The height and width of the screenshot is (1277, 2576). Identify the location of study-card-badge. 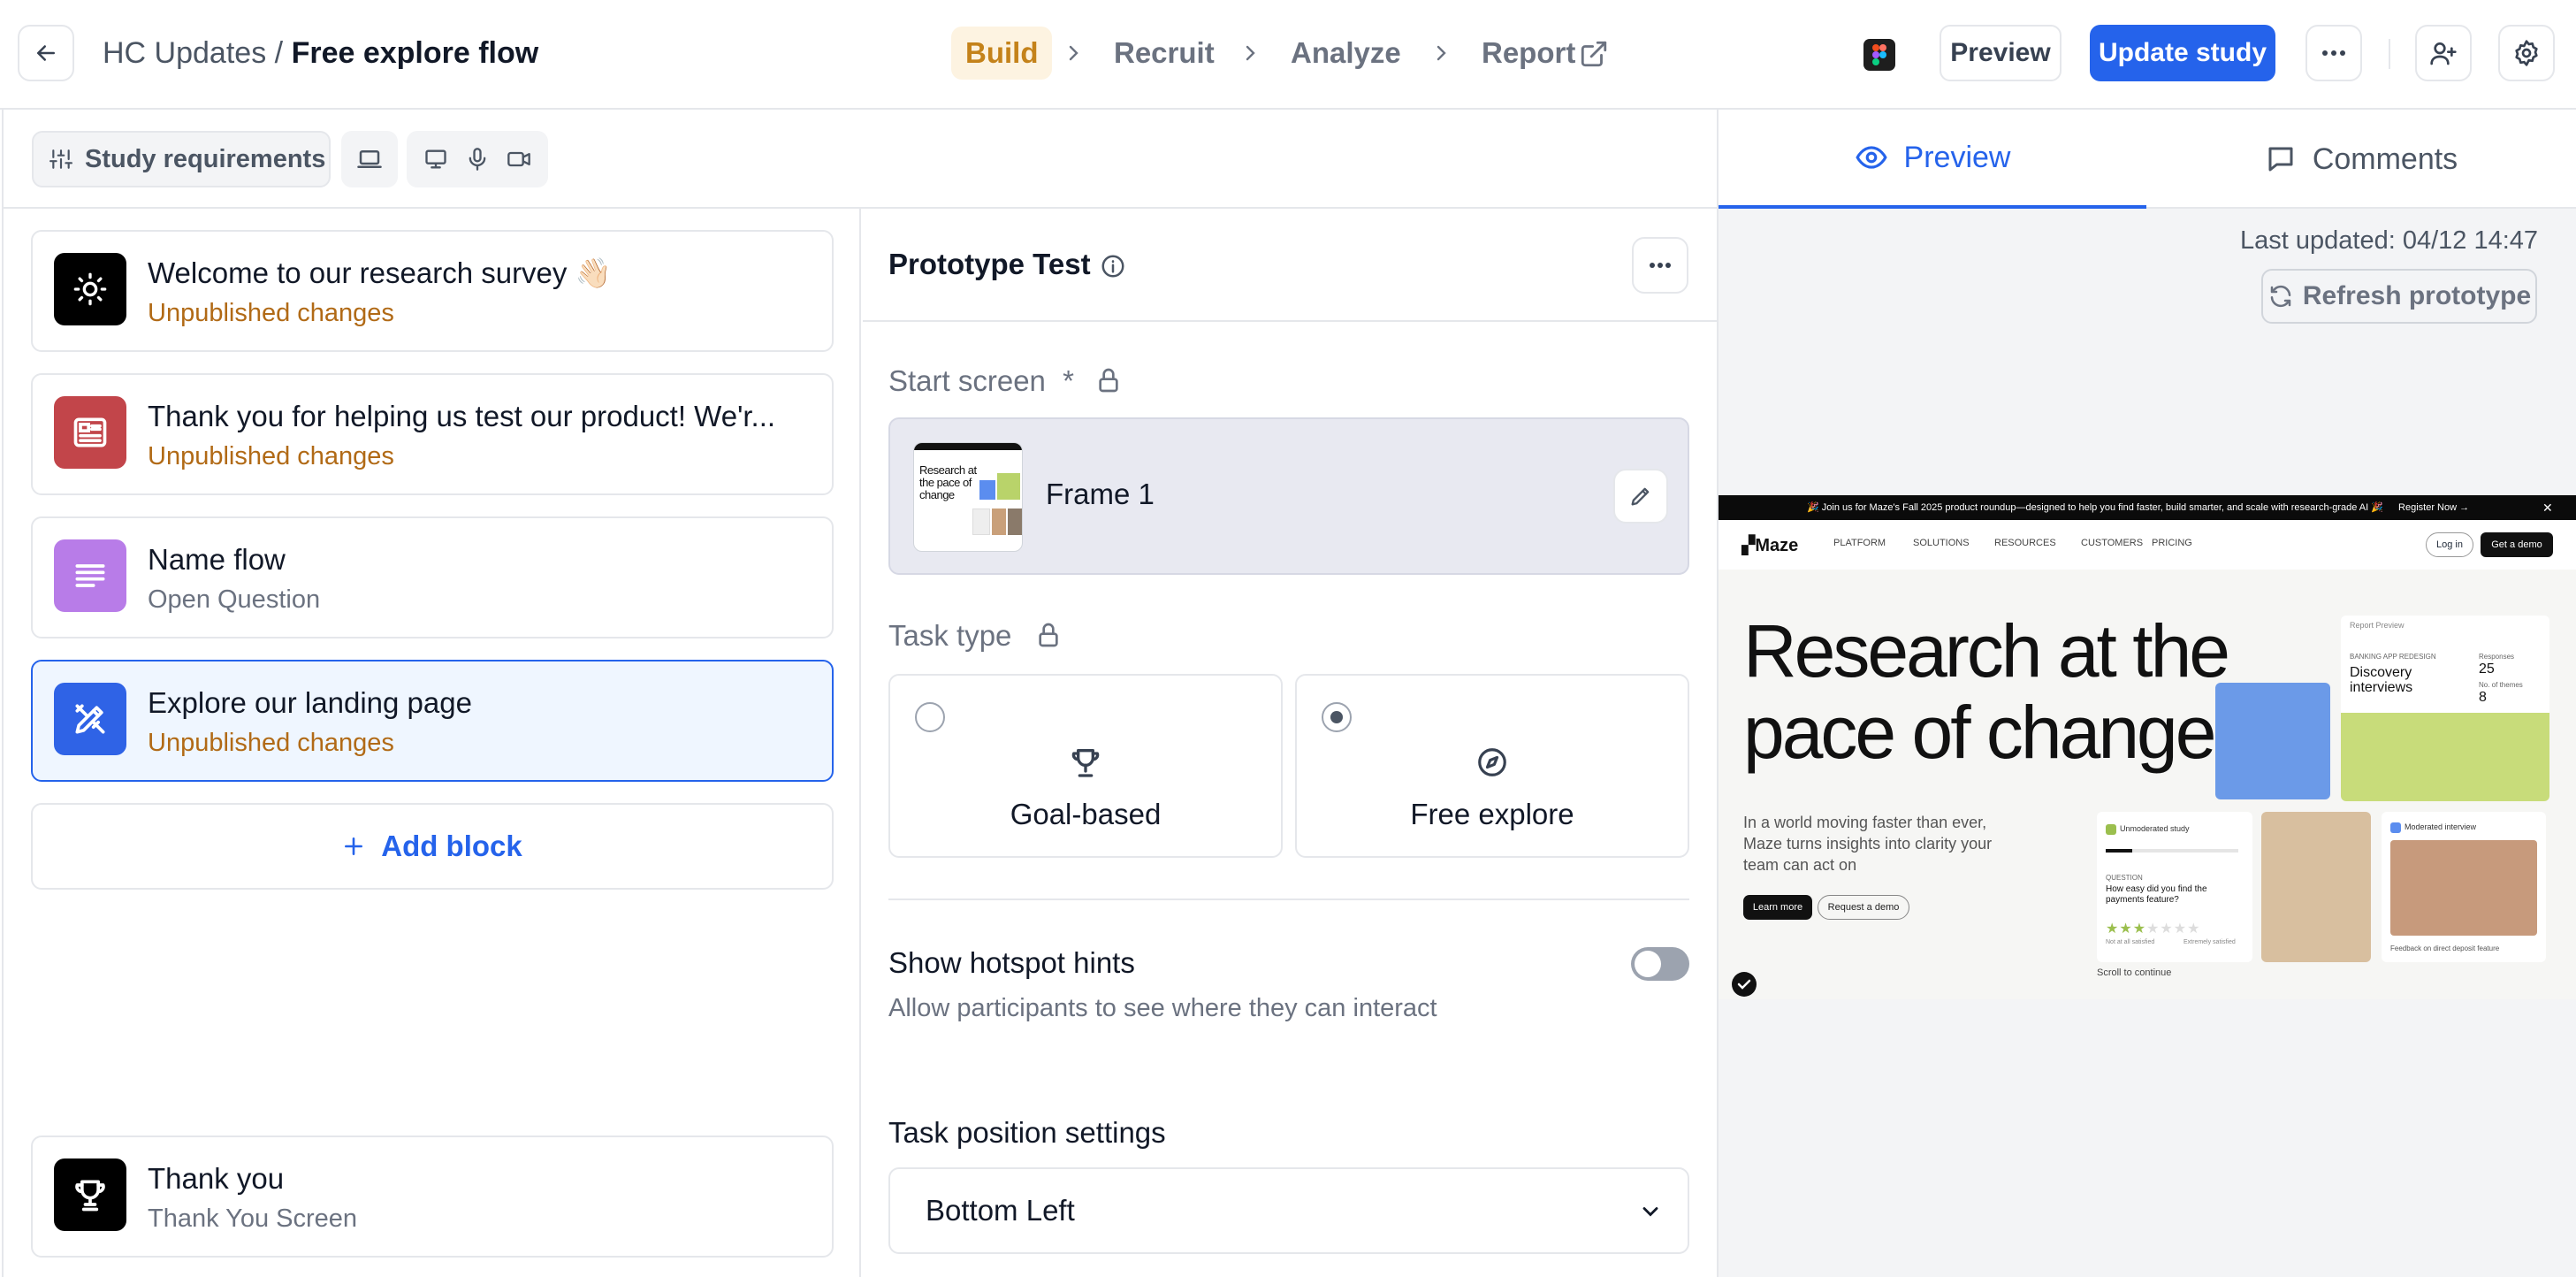
(2111, 829).